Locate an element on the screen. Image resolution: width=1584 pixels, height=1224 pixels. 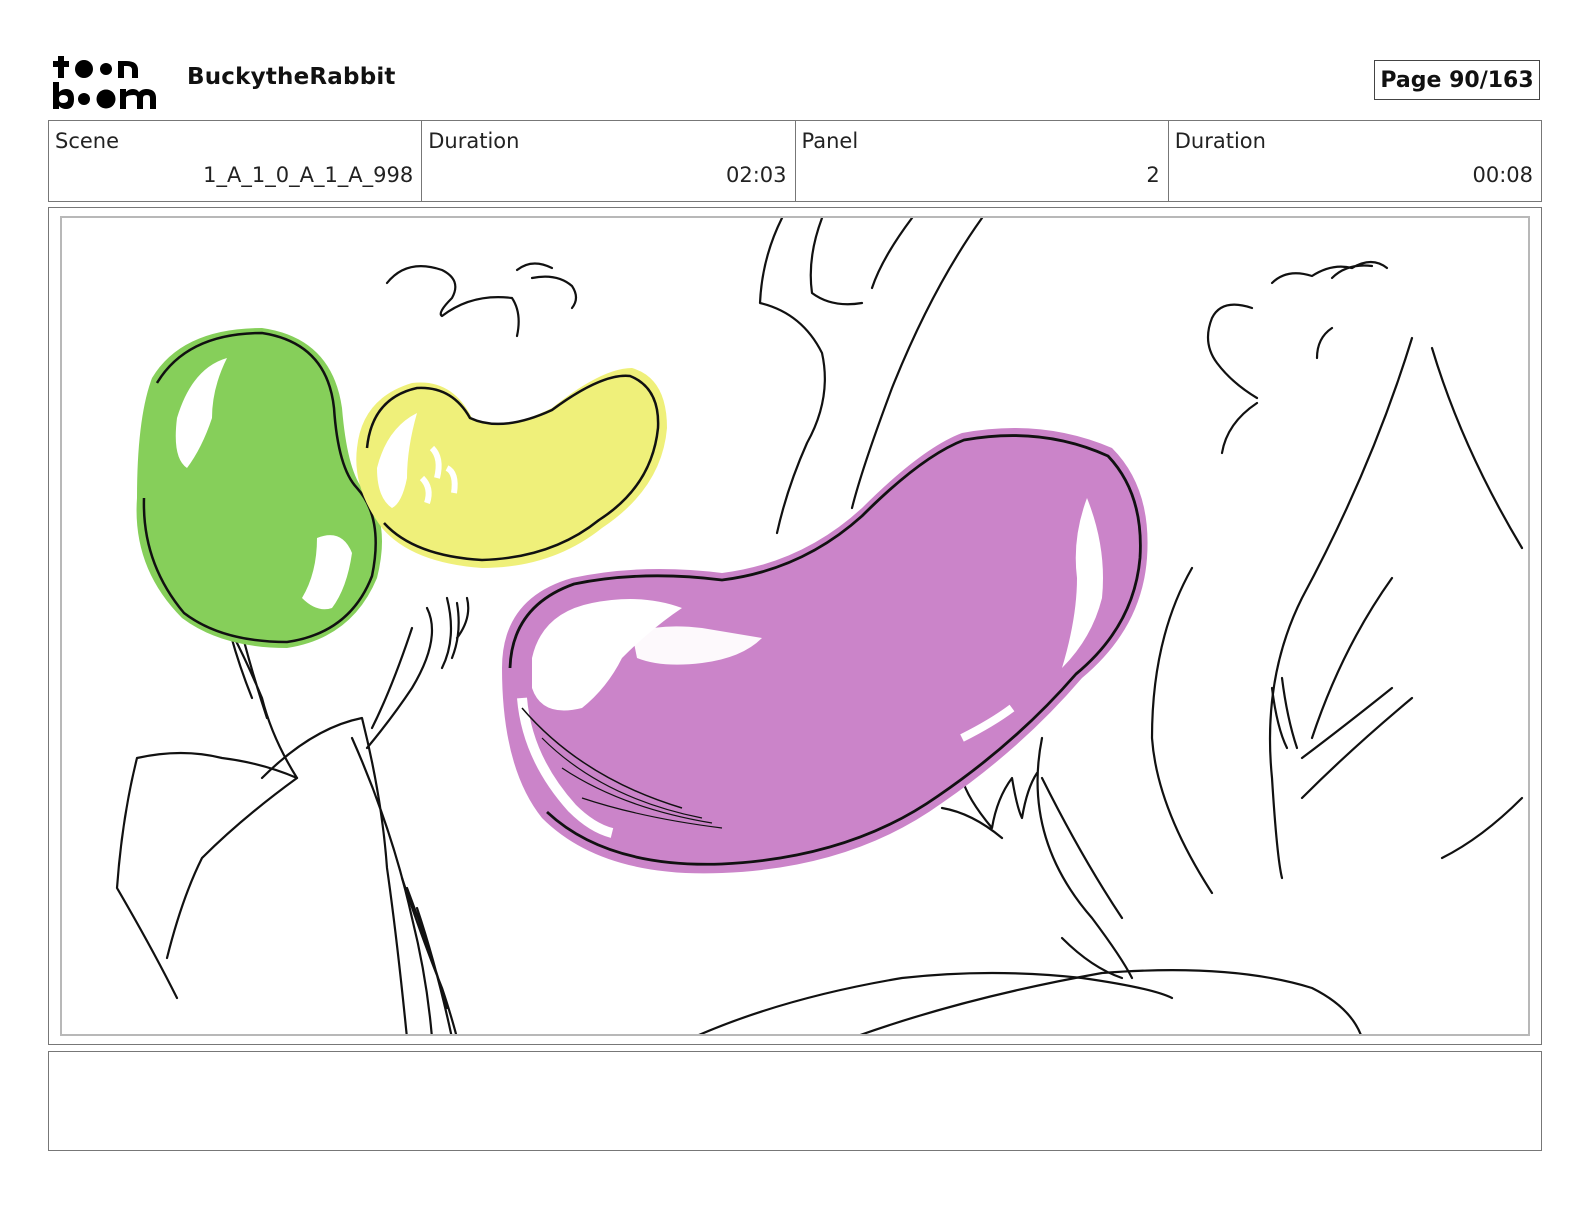
ground-hill-right-sketch is located at coordinates (1110, 1001).